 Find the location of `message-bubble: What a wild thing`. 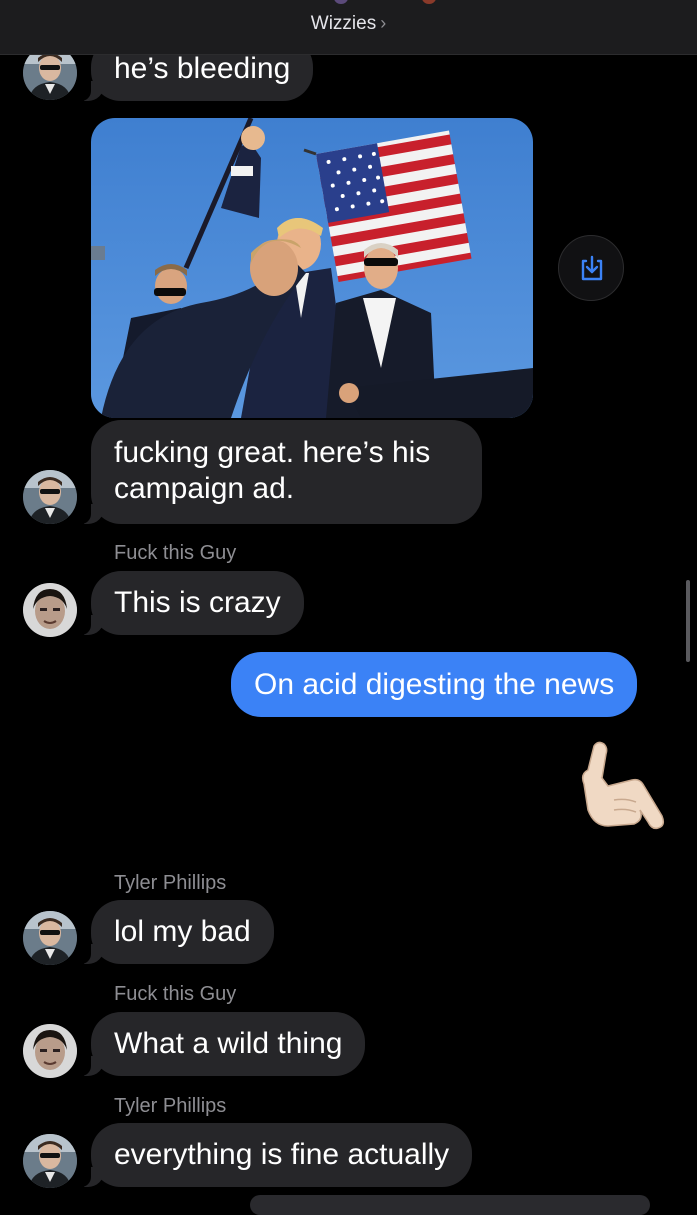

message-bubble: What a wild thing is located at coordinates (221, 1044).